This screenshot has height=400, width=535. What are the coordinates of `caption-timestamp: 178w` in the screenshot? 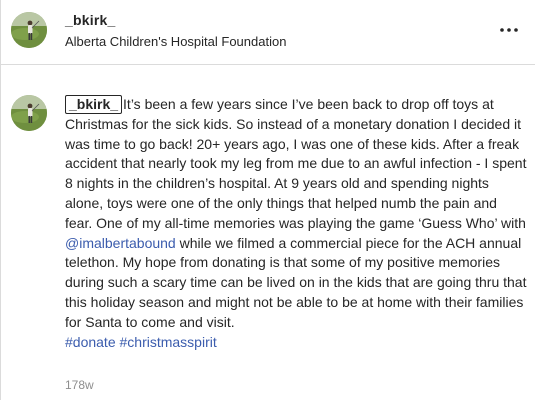 It's located at (79, 385).